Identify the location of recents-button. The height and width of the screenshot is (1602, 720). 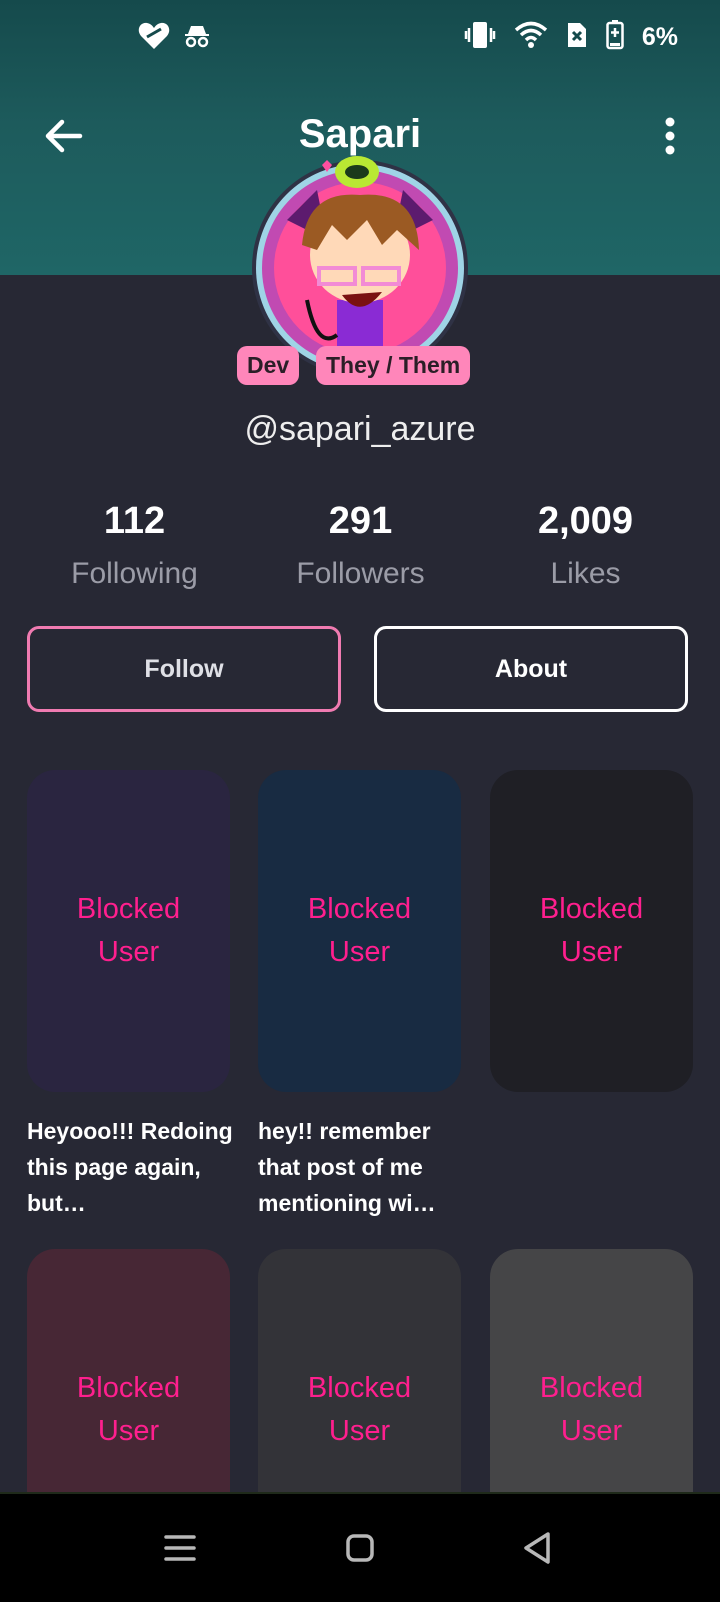
(180, 1548).